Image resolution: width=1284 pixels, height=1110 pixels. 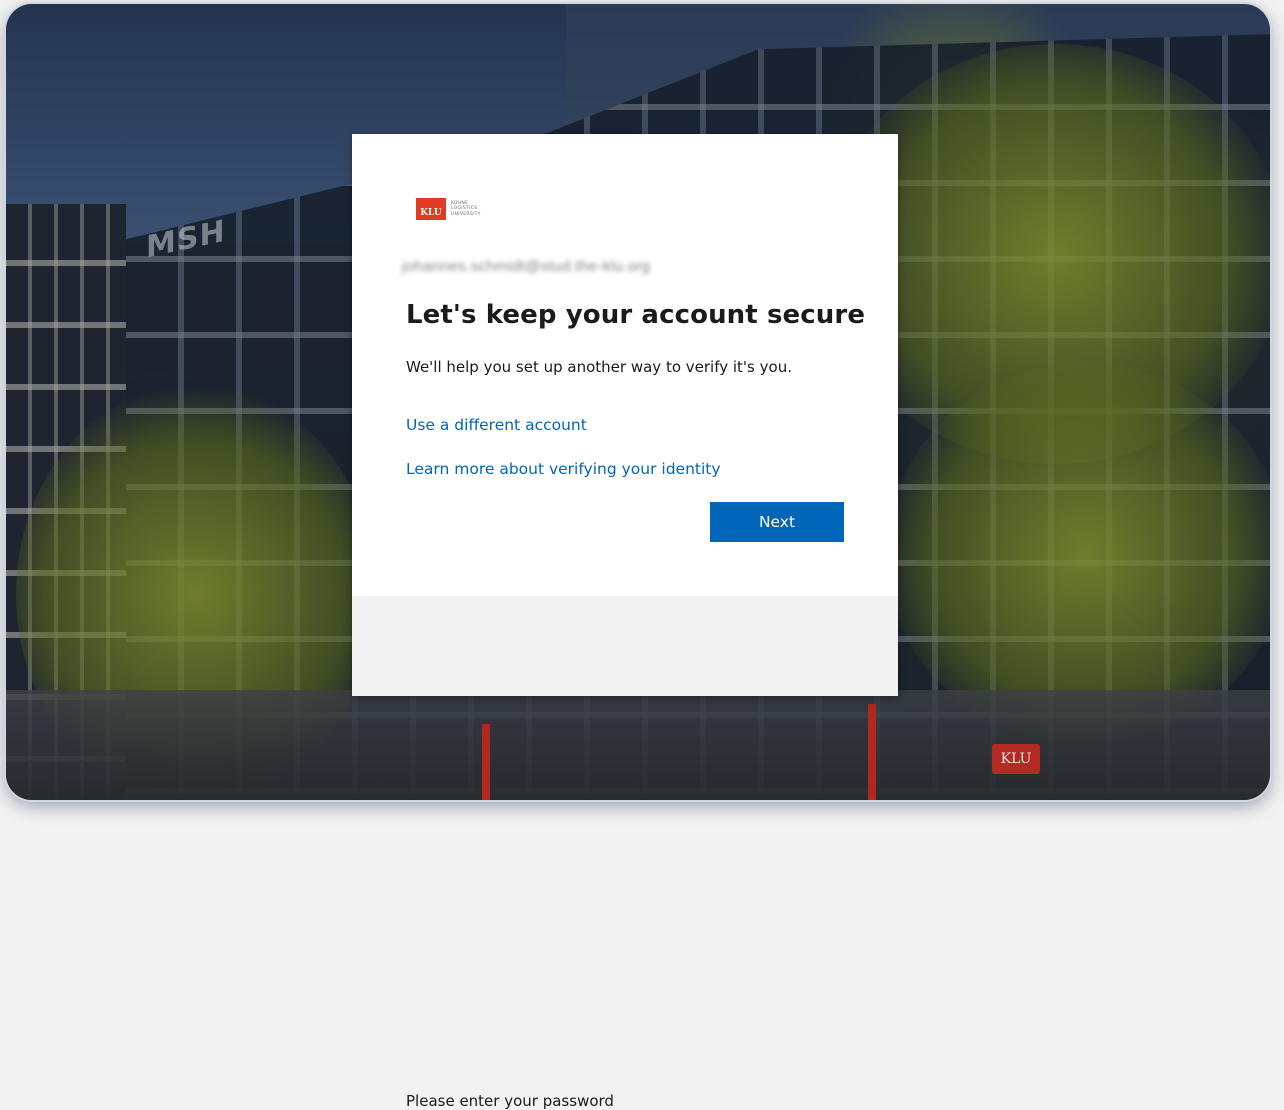 I want to click on learn-more-verify-link: Learn more about verifying your identity, so click(x=563, y=469).